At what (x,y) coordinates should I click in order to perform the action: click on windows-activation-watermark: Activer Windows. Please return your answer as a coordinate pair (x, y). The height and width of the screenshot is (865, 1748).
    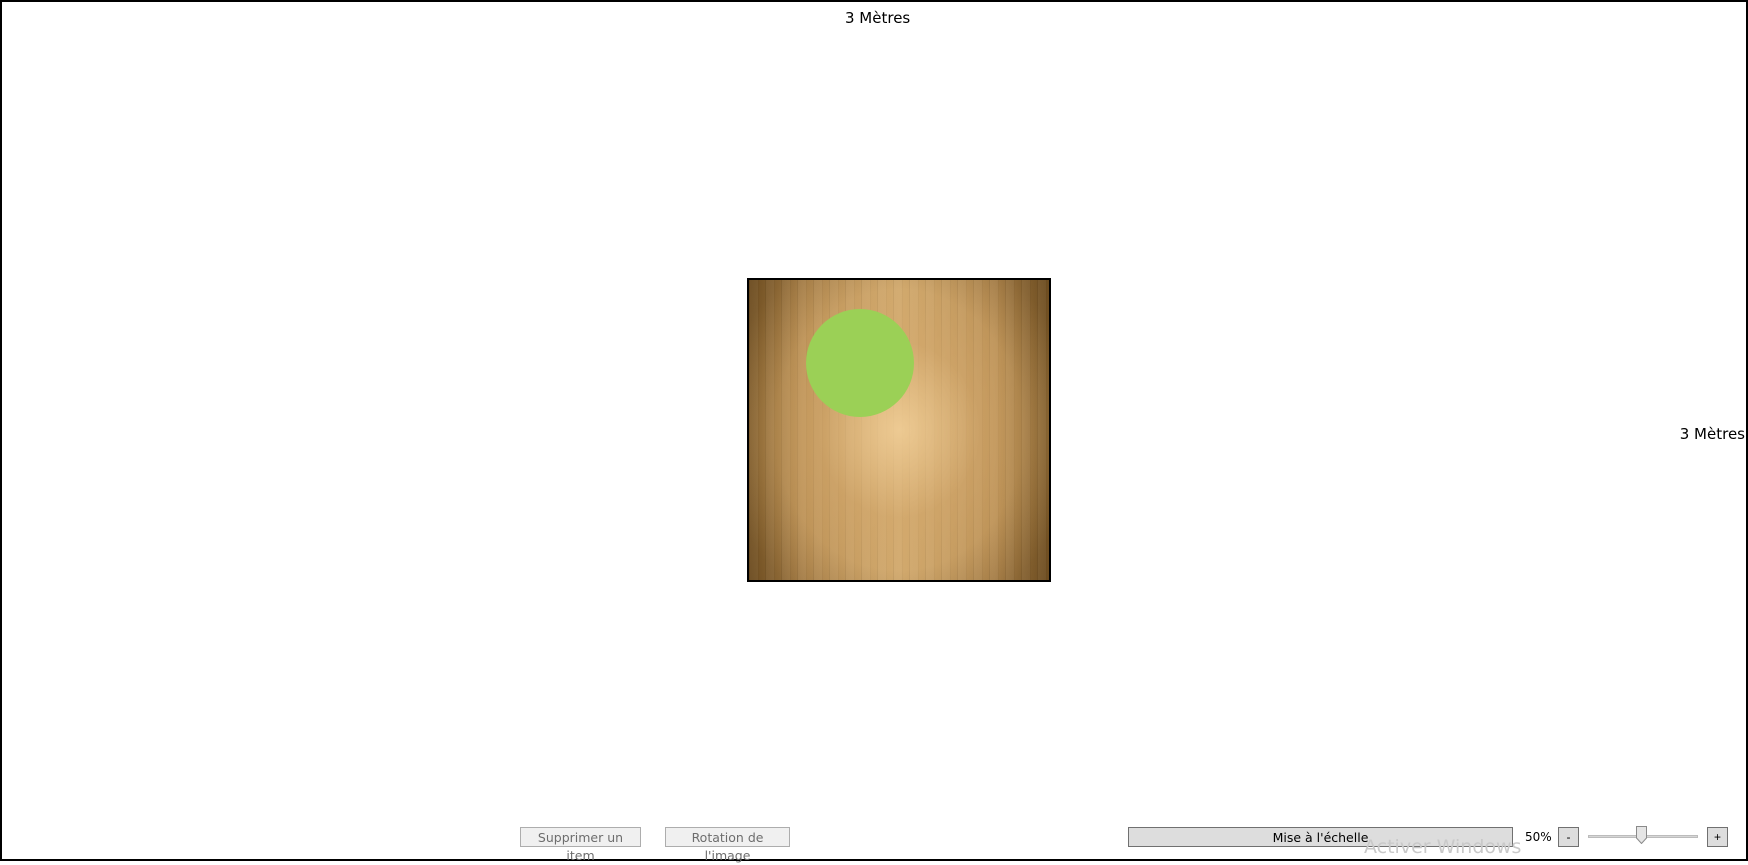
    Looking at the image, I should click on (1443, 847).